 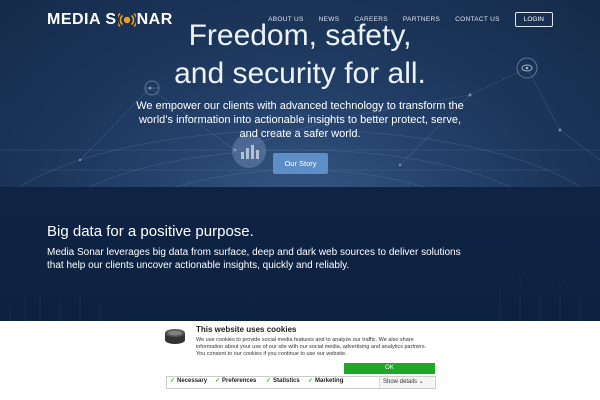 What do you see at coordinates (300, 163) in the screenshot?
I see `our-story-button: Our Story` at bounding box center [300, 163].